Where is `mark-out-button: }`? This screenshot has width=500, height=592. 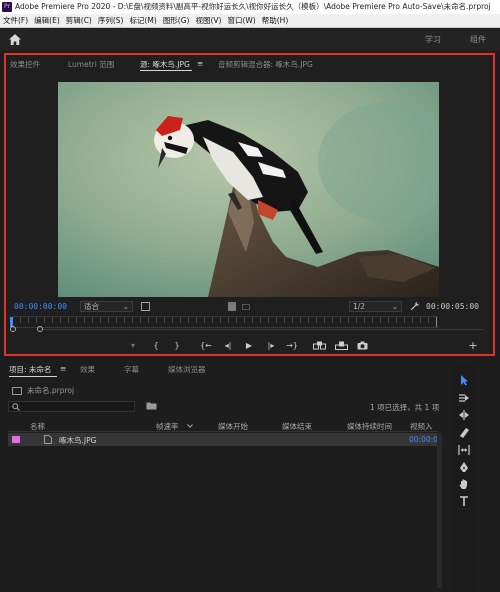
mark-out-button: } is located at coordinates (177, 345).